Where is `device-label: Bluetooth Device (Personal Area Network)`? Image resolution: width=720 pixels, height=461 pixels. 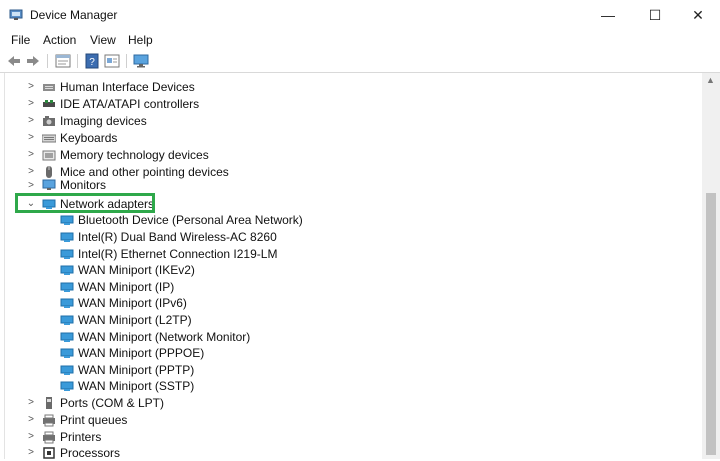
device-label: Bluetooth Device (Personal Area Network) is located at coordinates (190, 219).